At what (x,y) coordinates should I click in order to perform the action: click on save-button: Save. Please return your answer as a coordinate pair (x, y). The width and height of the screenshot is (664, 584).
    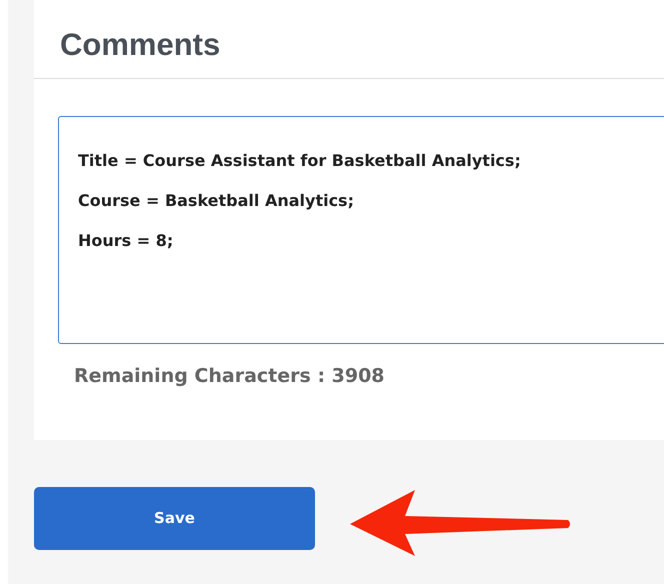
    Looking at the image, I should click on (174, 518).